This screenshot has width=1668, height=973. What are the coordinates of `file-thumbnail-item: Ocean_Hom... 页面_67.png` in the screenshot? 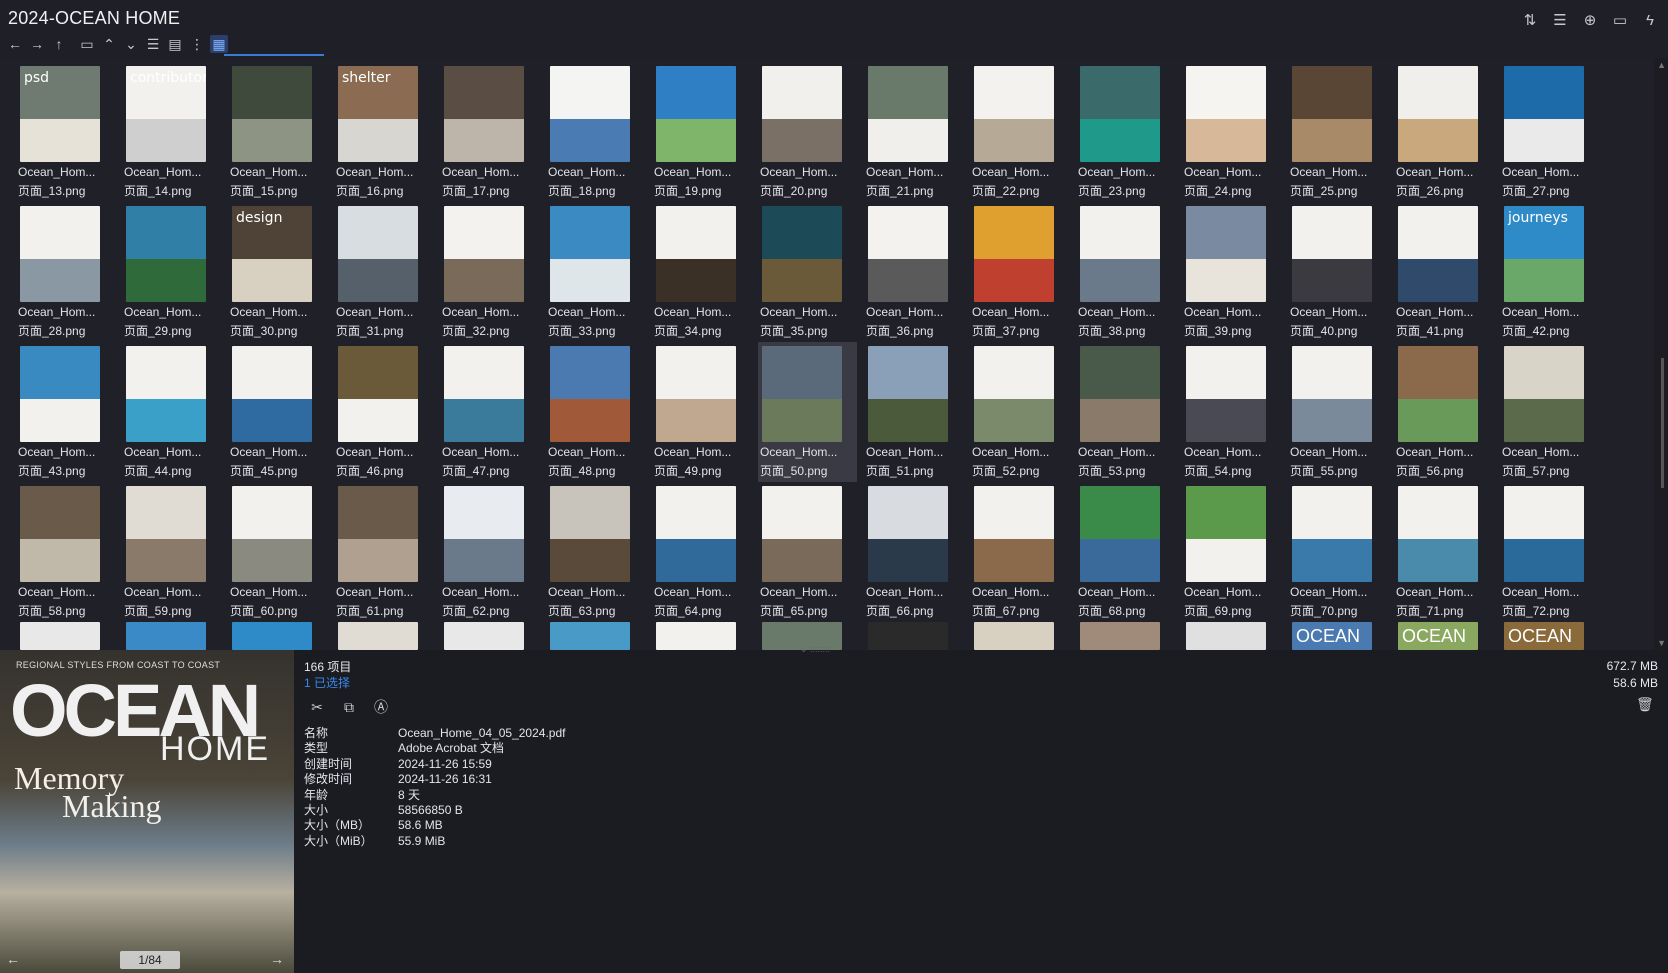 It's located at (1019, 552).